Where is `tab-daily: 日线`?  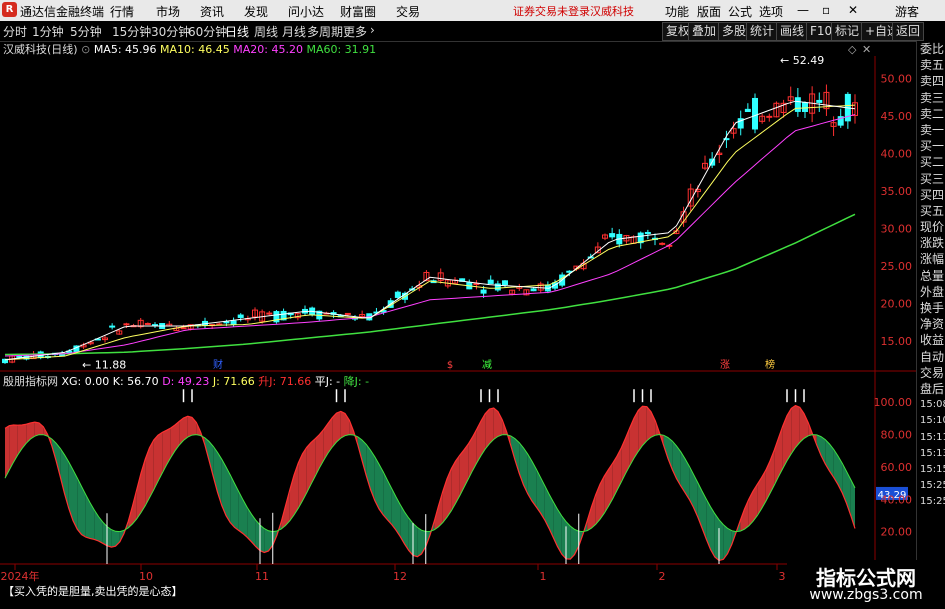
tab-daily: 日线 is located at coordinates (237, 31).